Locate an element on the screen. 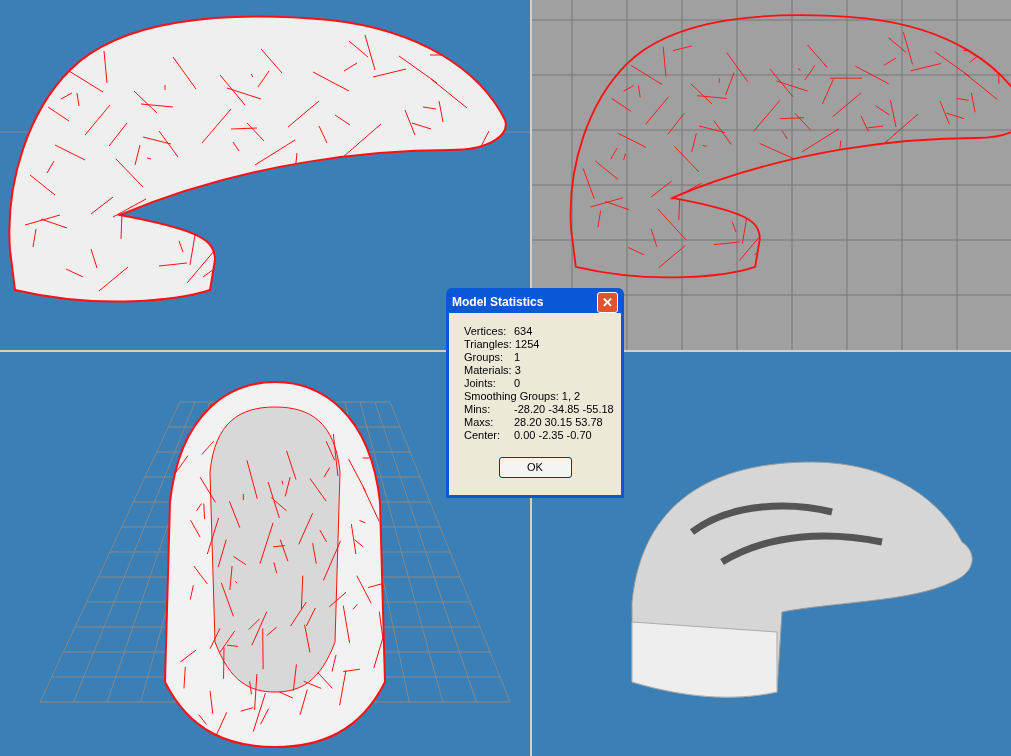 The image size is (1011, 756). stat-value: 0 is located at coordinates (517, 383).